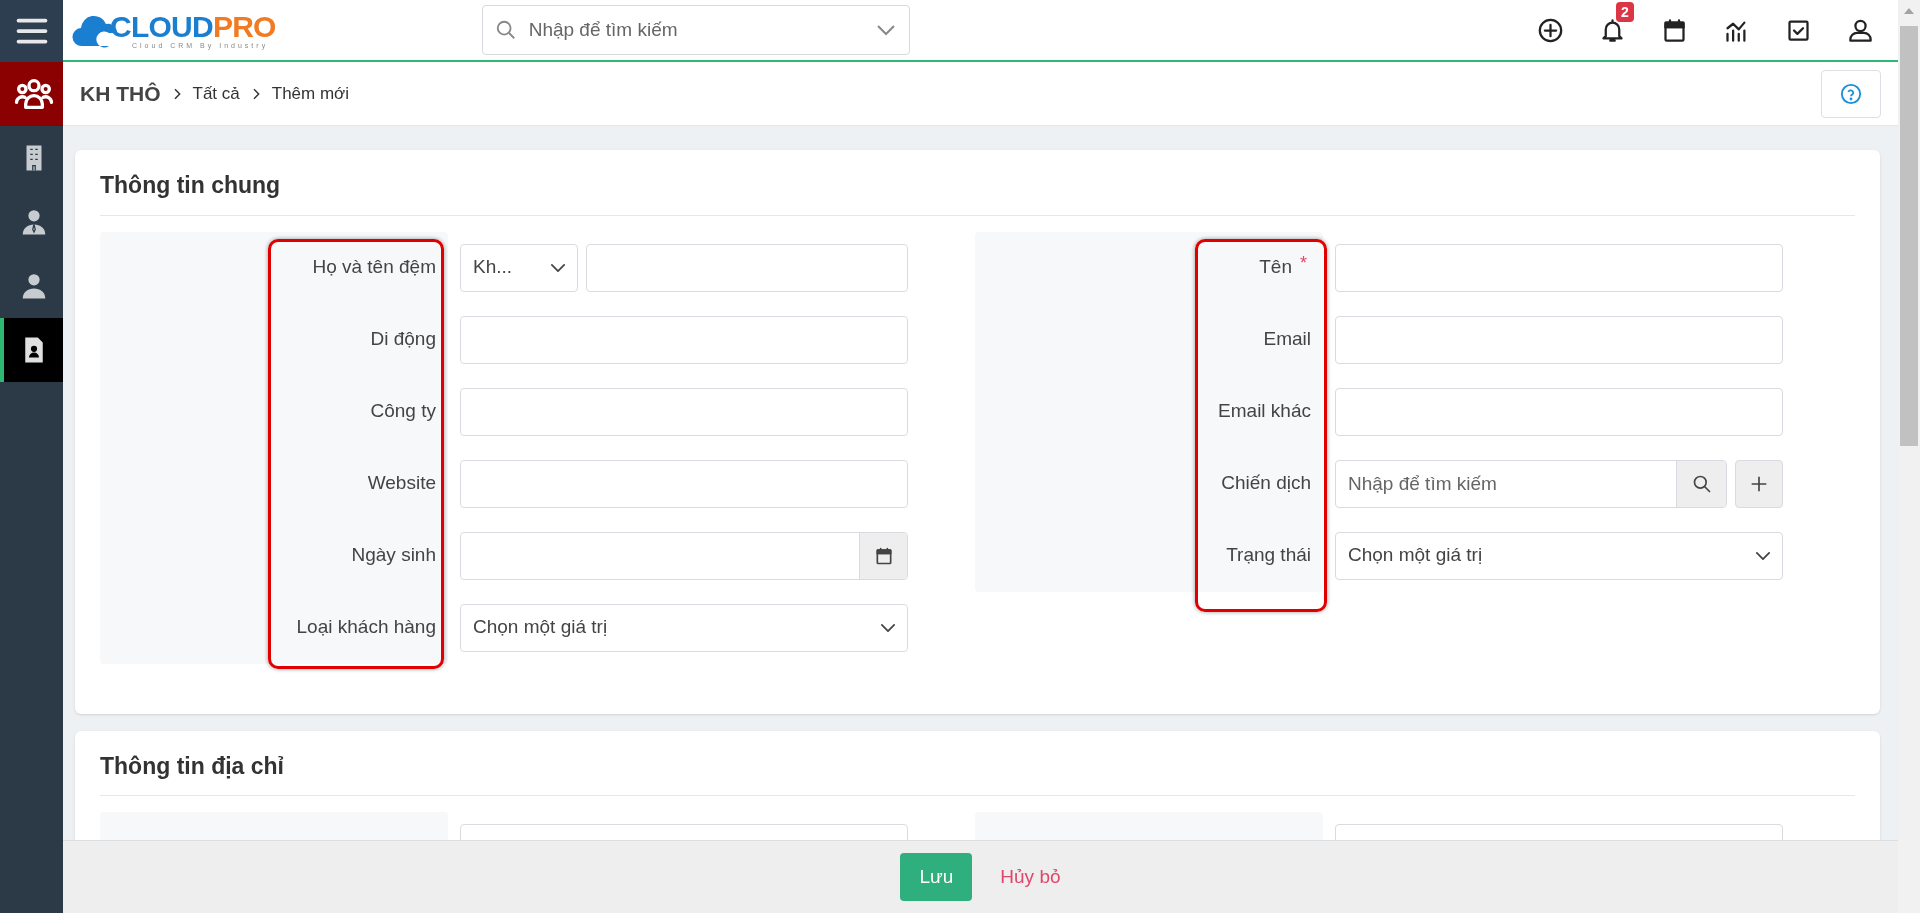  Describe the element at coordinates (216, 93) in the screenshot. I see `breadcrumb-link: Tất cả` at that location.